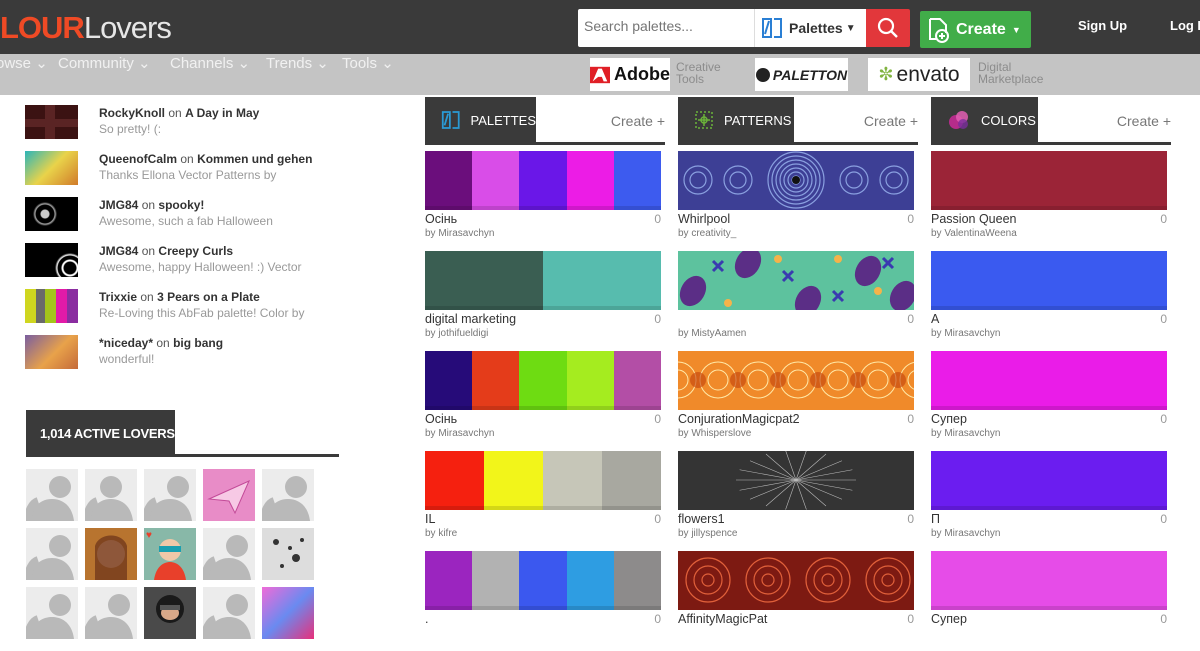 The width and height of the screenshot is (1200, 651). I want to click on comment-user: RockyKnoll, so click(132, 113).